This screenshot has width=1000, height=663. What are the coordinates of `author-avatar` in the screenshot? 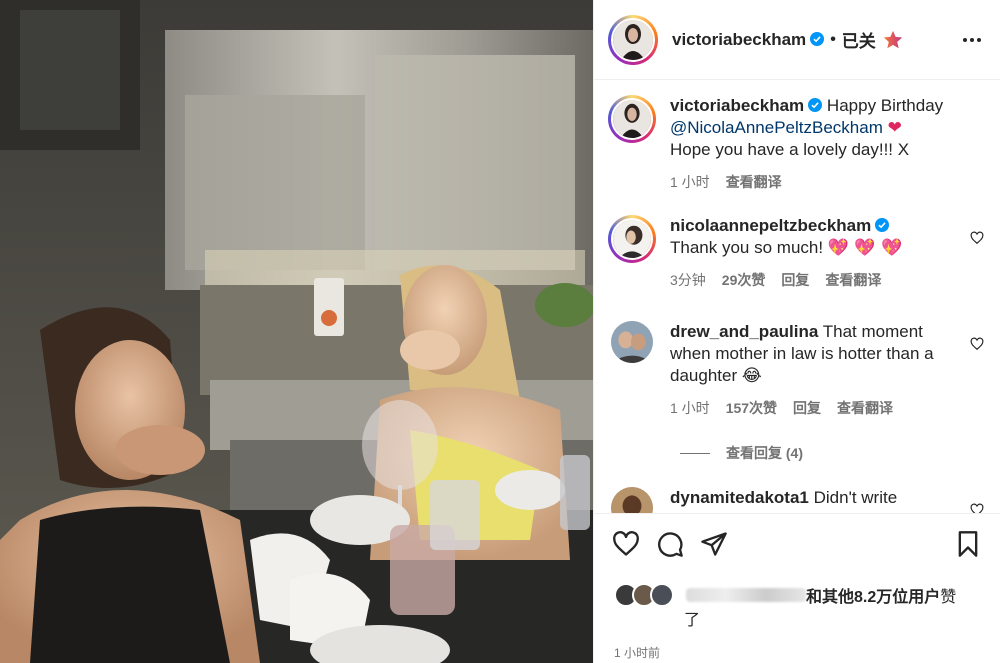 It's located at (633, 39).